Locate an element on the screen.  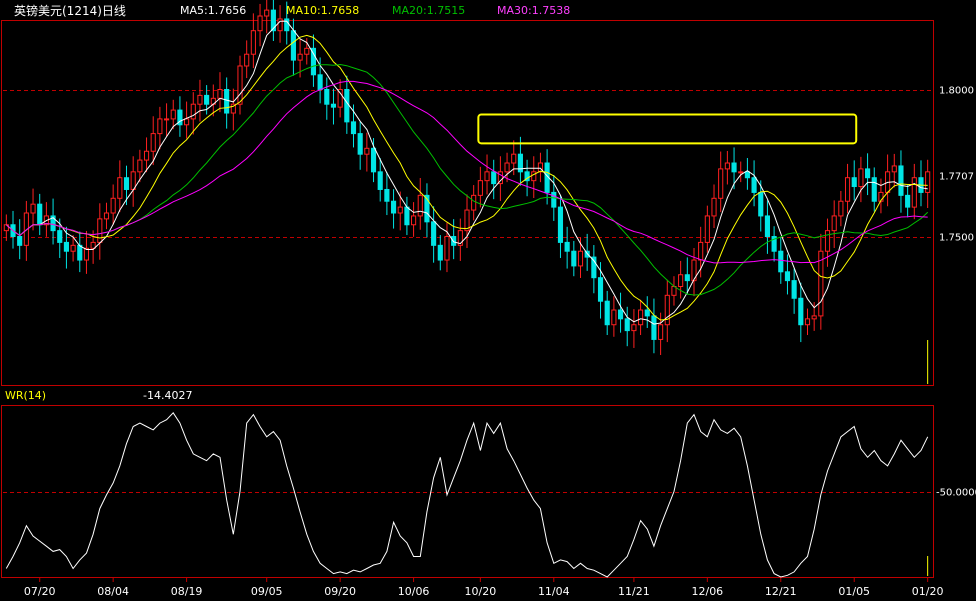
date-label: 08/04 is located at coordinates (113, 591).